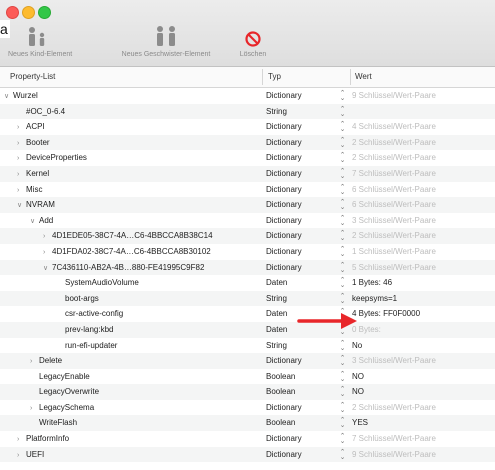 The image size is (495, 470). What do you see at coordinates (253, 40) in the screenshot?
I see `delete-button: Löschen` at bounding box center [253, 40].